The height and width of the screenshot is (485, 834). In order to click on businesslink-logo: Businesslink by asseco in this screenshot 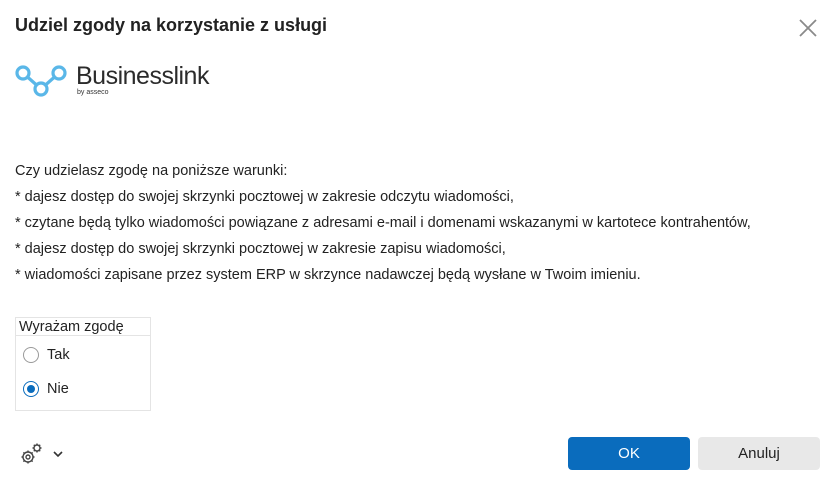, I will do `click(115, 82)`.